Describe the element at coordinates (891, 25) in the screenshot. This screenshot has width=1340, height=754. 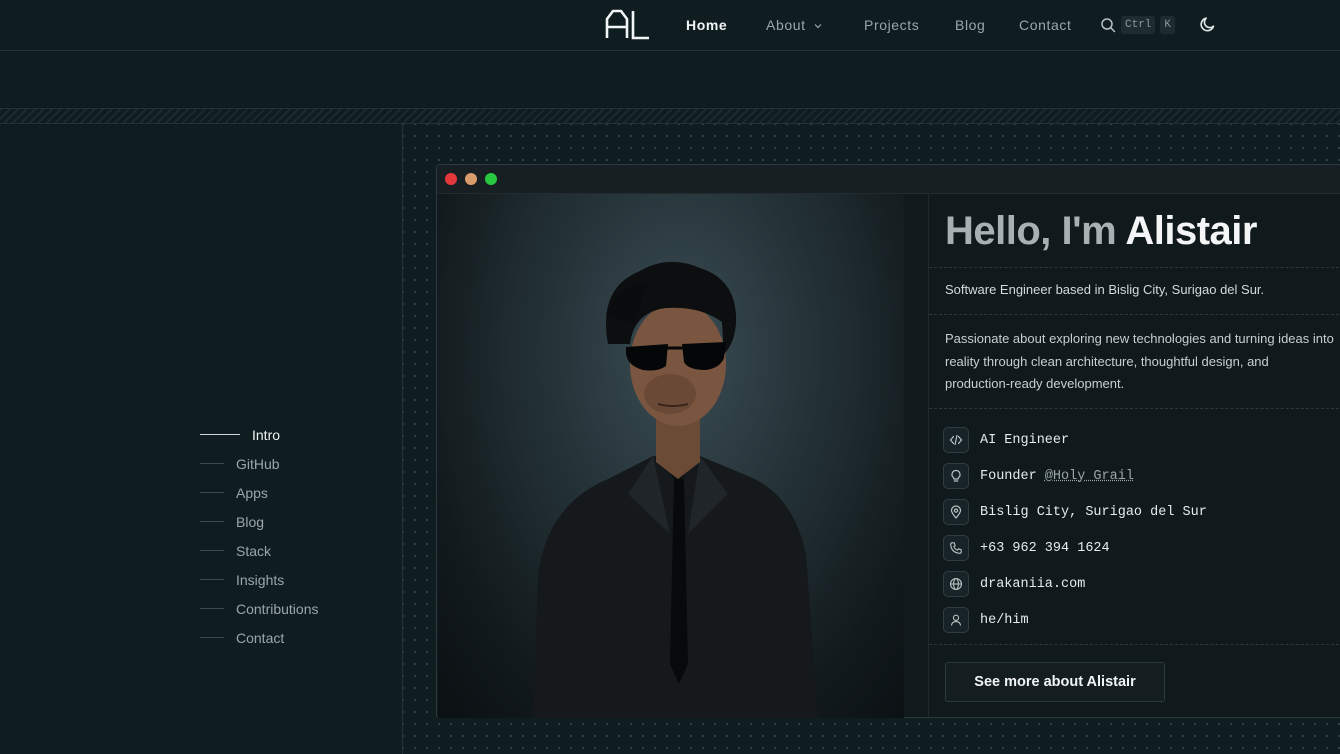
I see `nav-projects: Projects` at that location.